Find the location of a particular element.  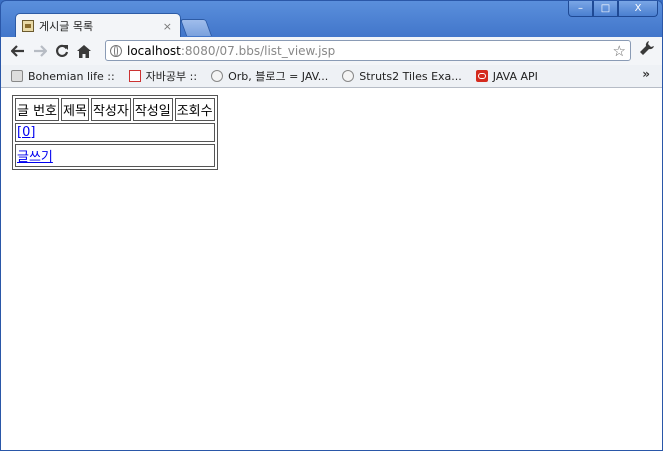

write-cell: 글쓰기 is located at coordinates (115, 155).